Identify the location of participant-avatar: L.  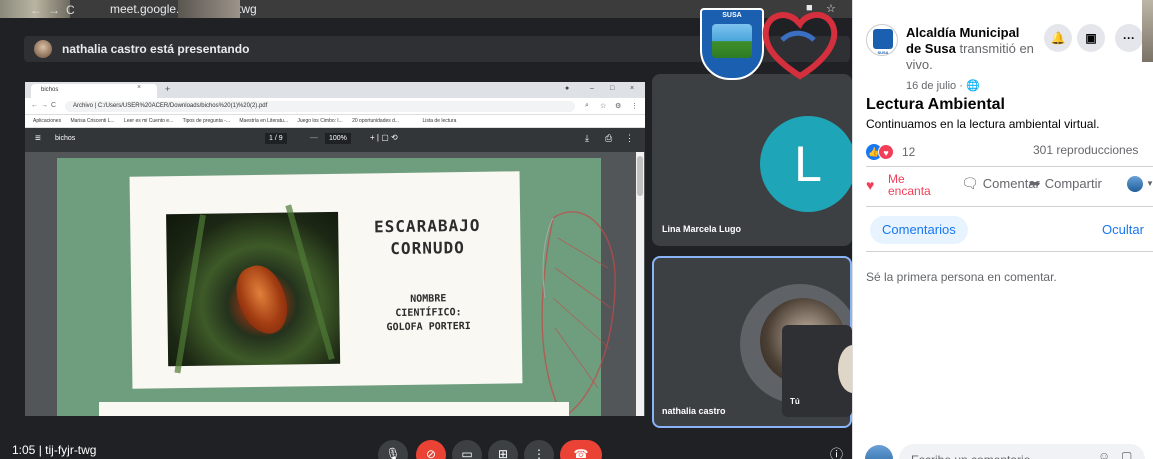
(806, 164).